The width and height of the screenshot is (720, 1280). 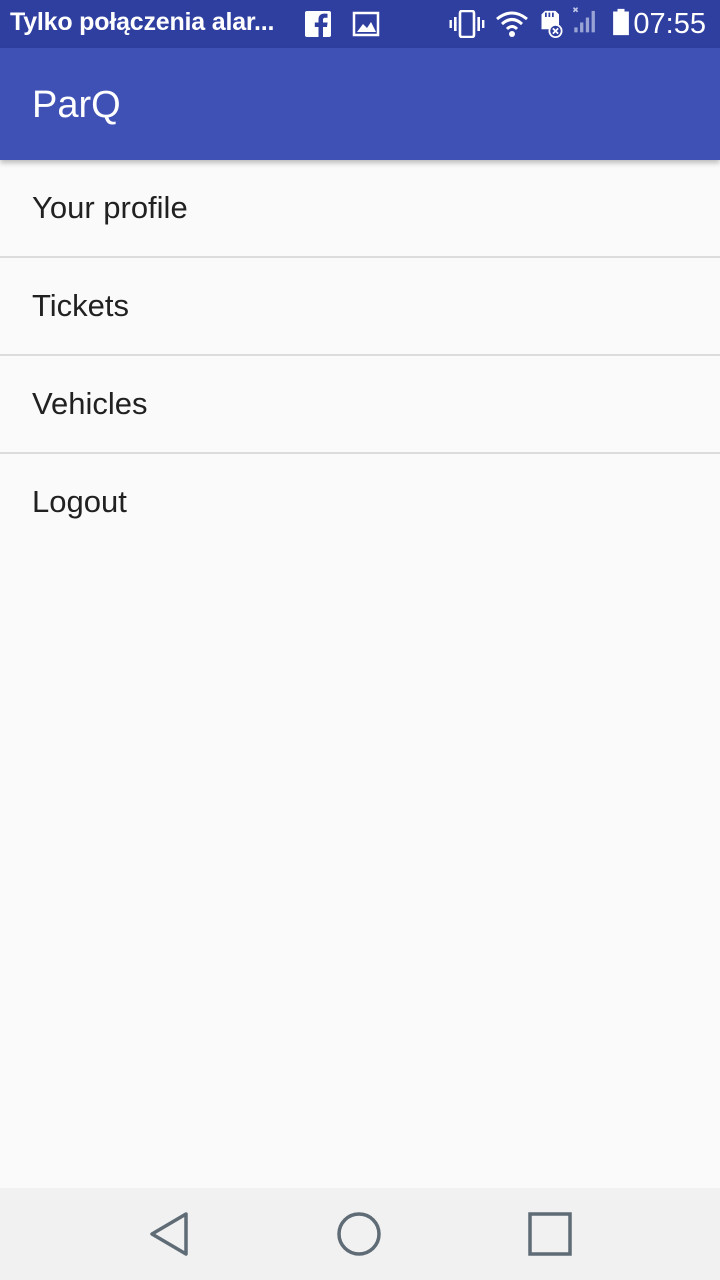 I want to click on status-bar: Tylko połączenia alar... 07:55, so click(x=360, y=24).